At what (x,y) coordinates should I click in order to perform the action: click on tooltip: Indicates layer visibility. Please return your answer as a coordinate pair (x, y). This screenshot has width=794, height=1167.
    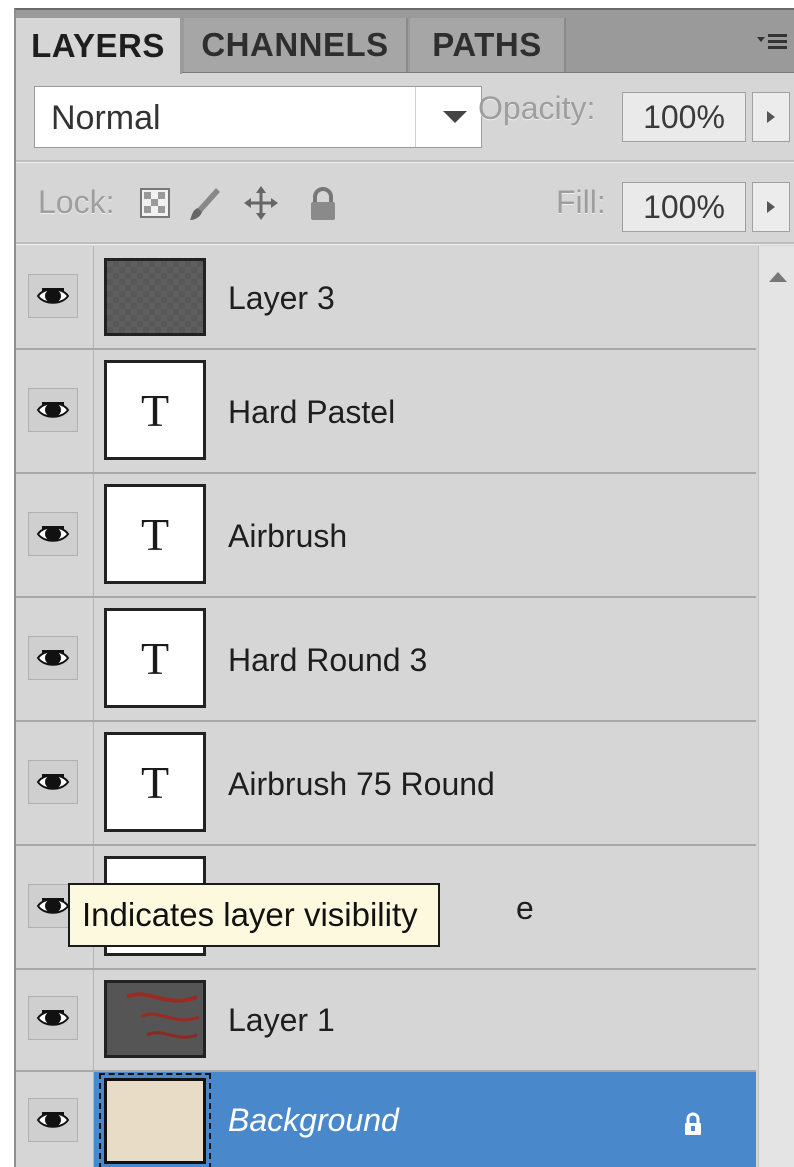
    Looking at the image, I should click on (254, 915).